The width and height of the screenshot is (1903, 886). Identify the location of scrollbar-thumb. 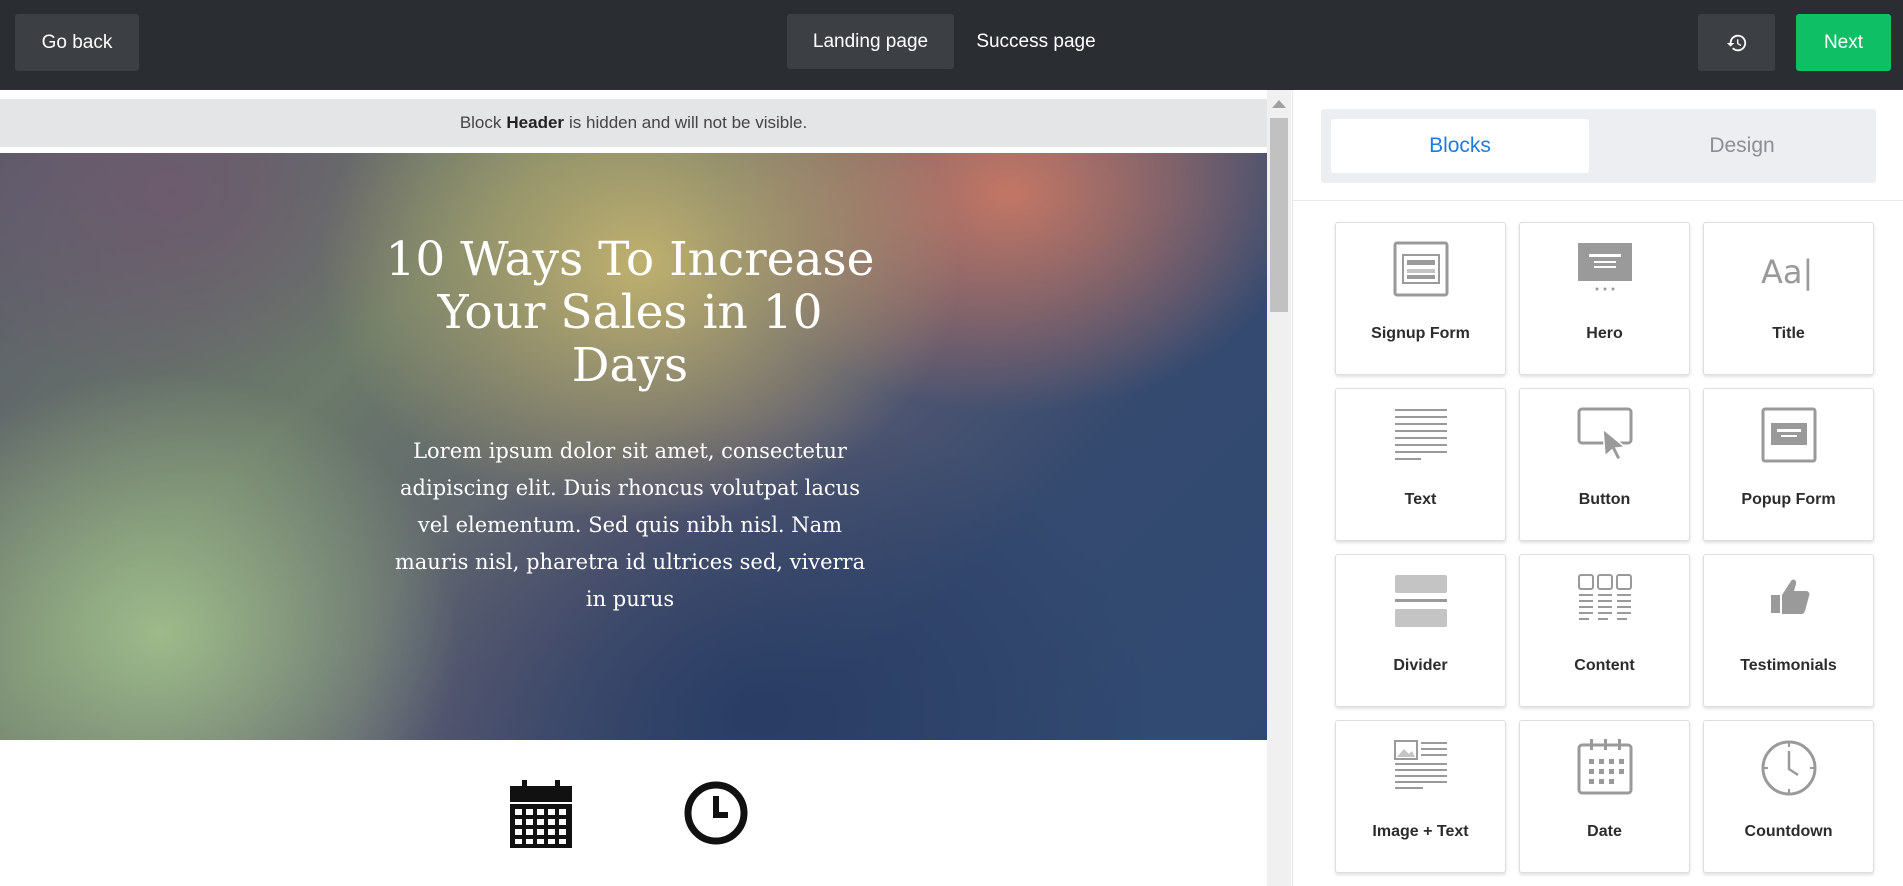
(1279, 215).